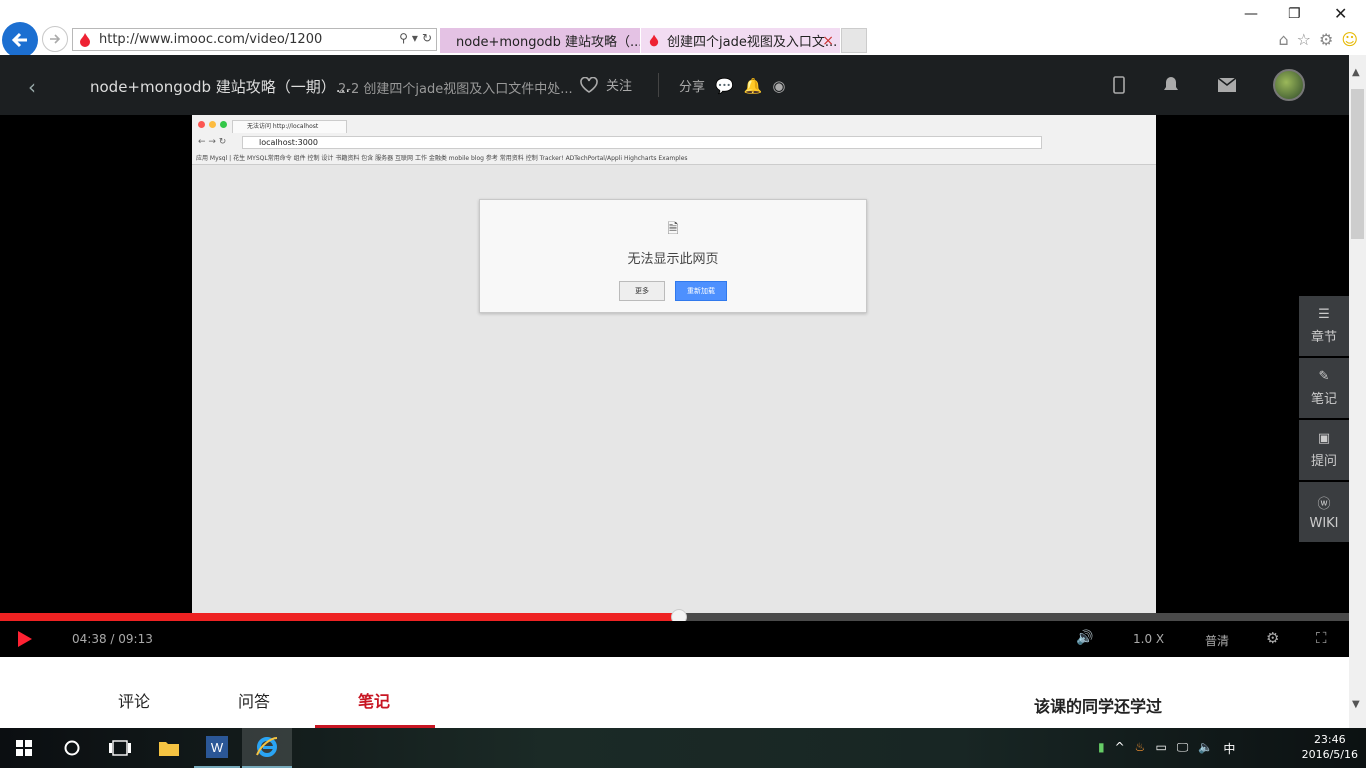  I want to click on file-explorer-button, so click(169, 748).